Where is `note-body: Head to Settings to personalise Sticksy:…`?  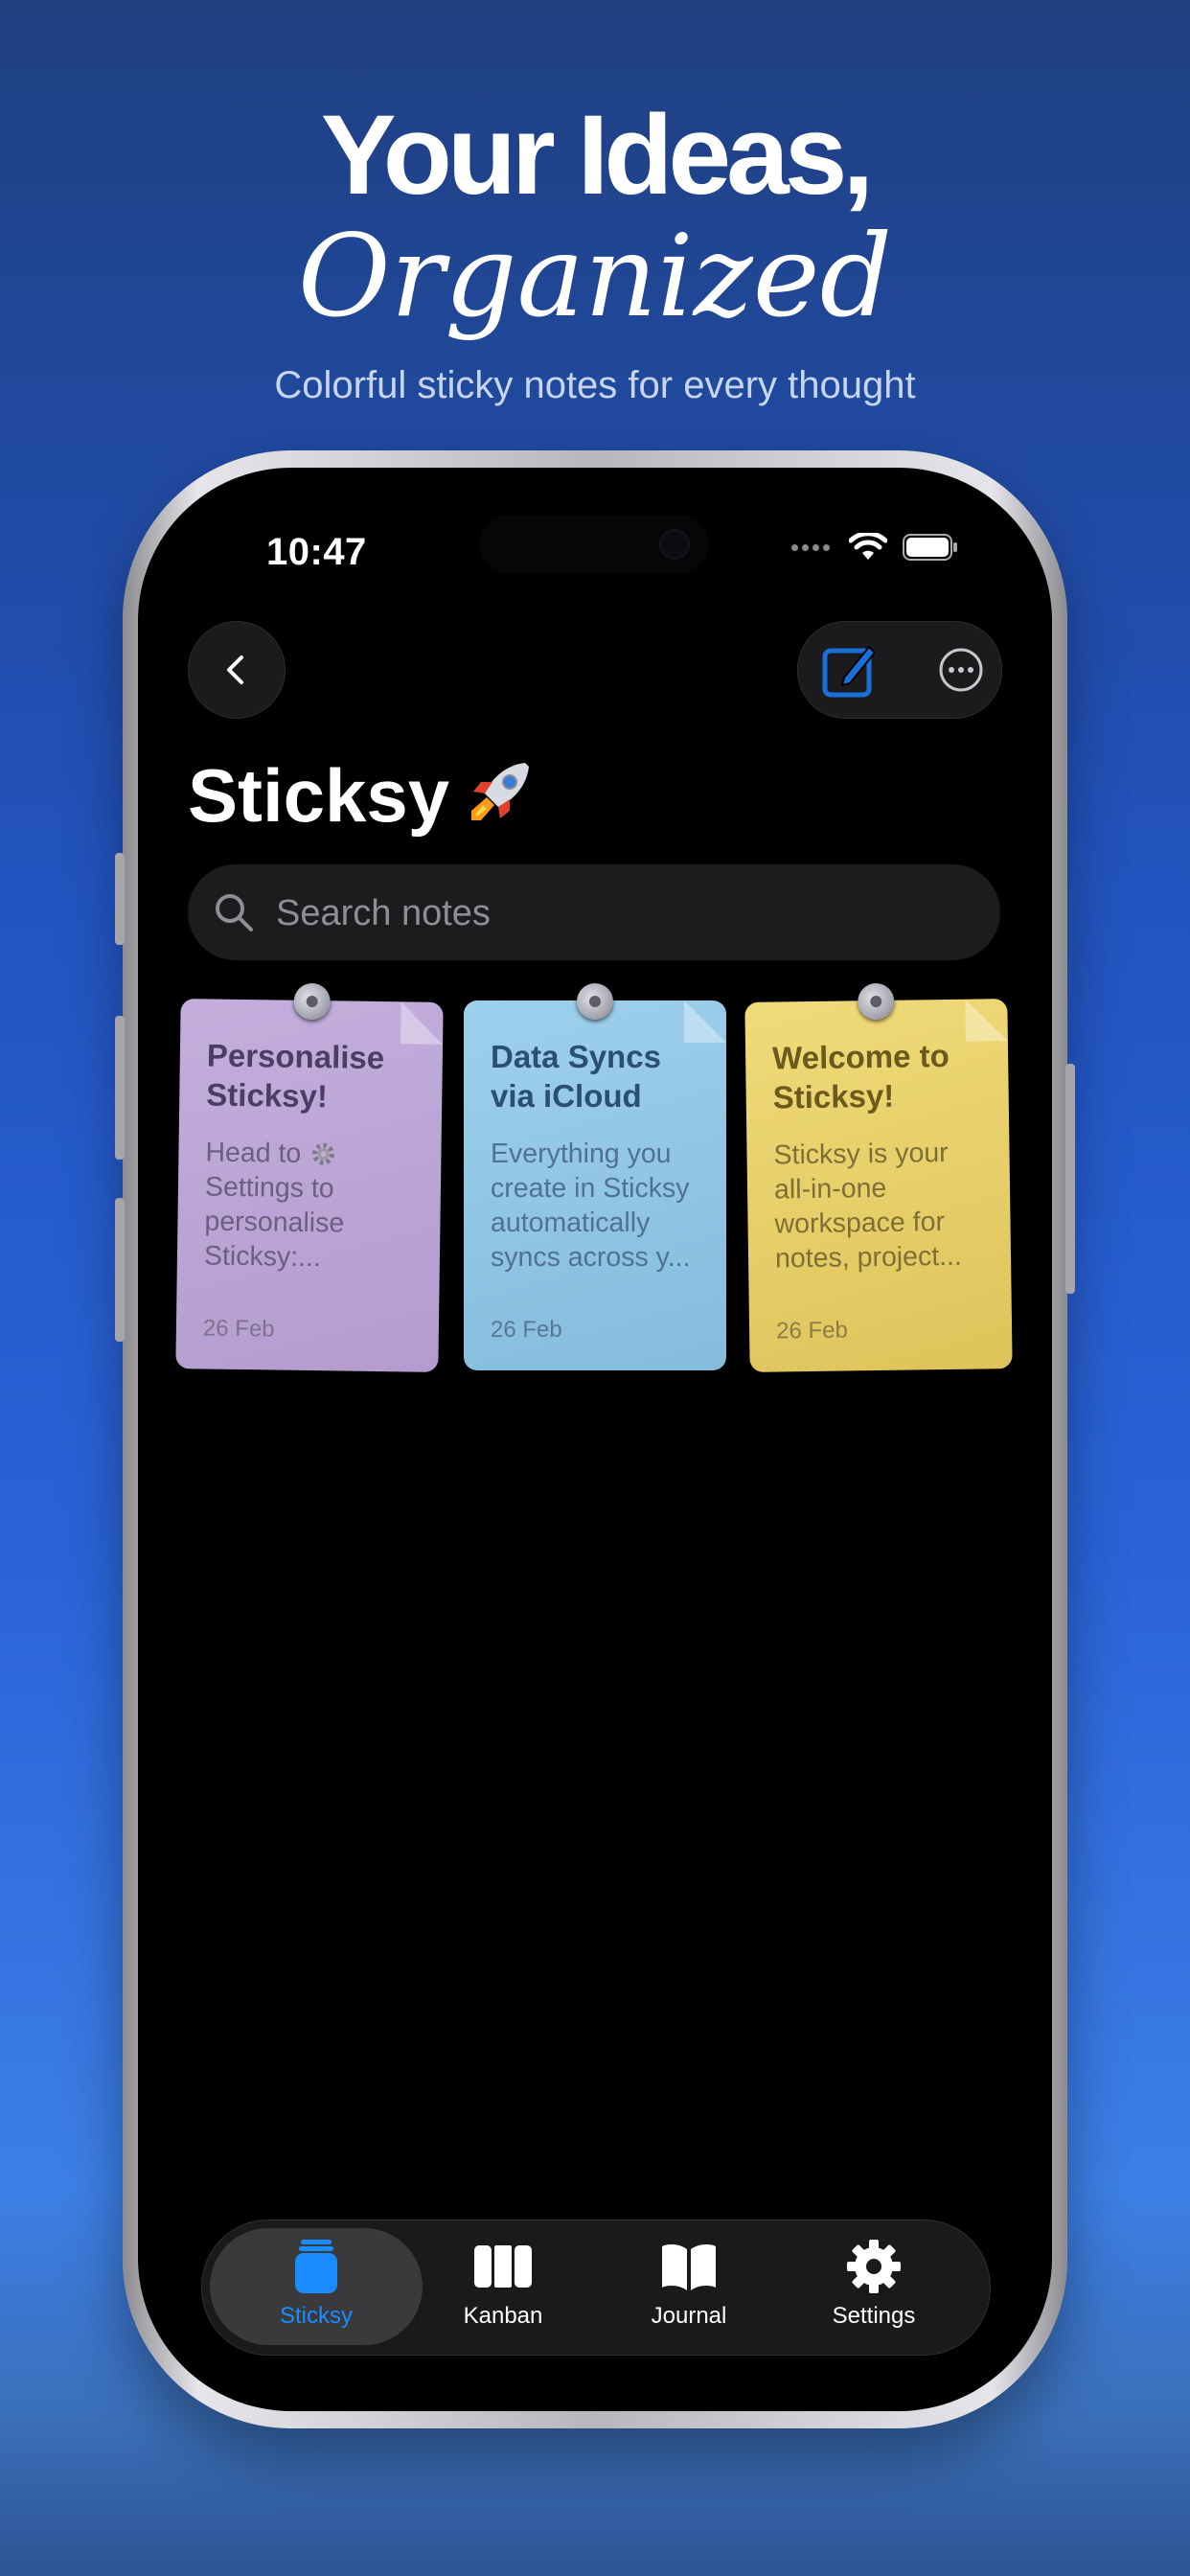 note-body: Head to Settings to personalise Sticksy:… is located at coordinates (314, 1205).